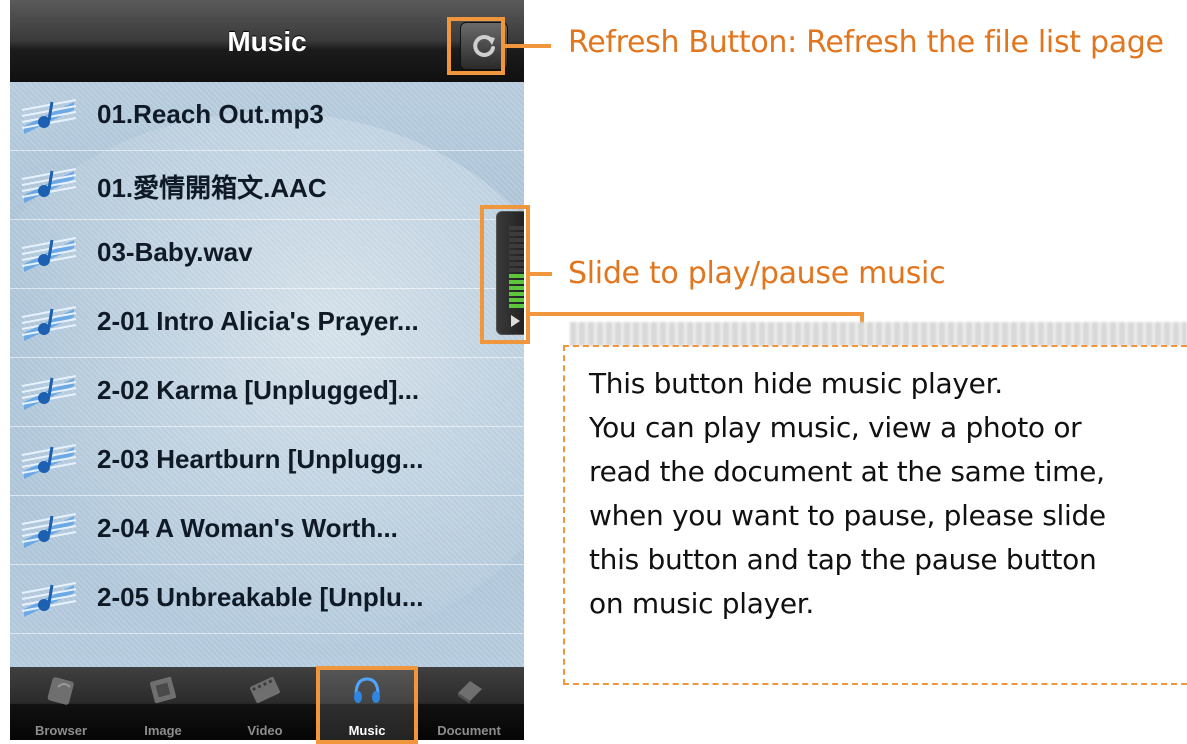 This screenshot has width=1187, height=744. Describe the element at coordinates (210, 114) in the screenshot. I see `file-name: 01.Reach Out.mp3` at that location.